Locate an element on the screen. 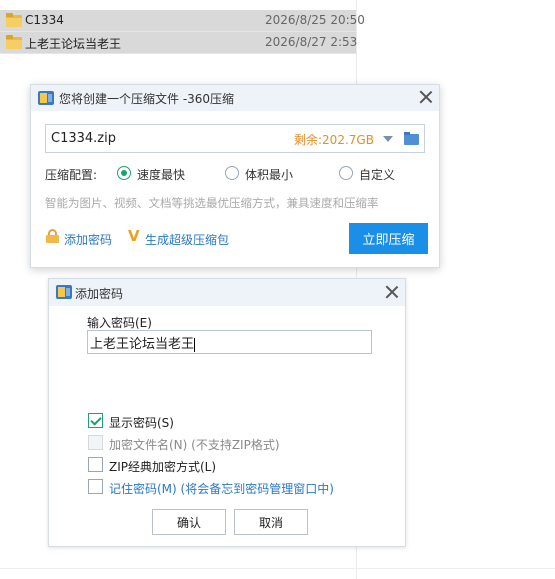 The width and height of the screenshot is (555, 579). archive-path-input: C1334.zip 剩余:202.7GB is located at coordinates (235, 138).